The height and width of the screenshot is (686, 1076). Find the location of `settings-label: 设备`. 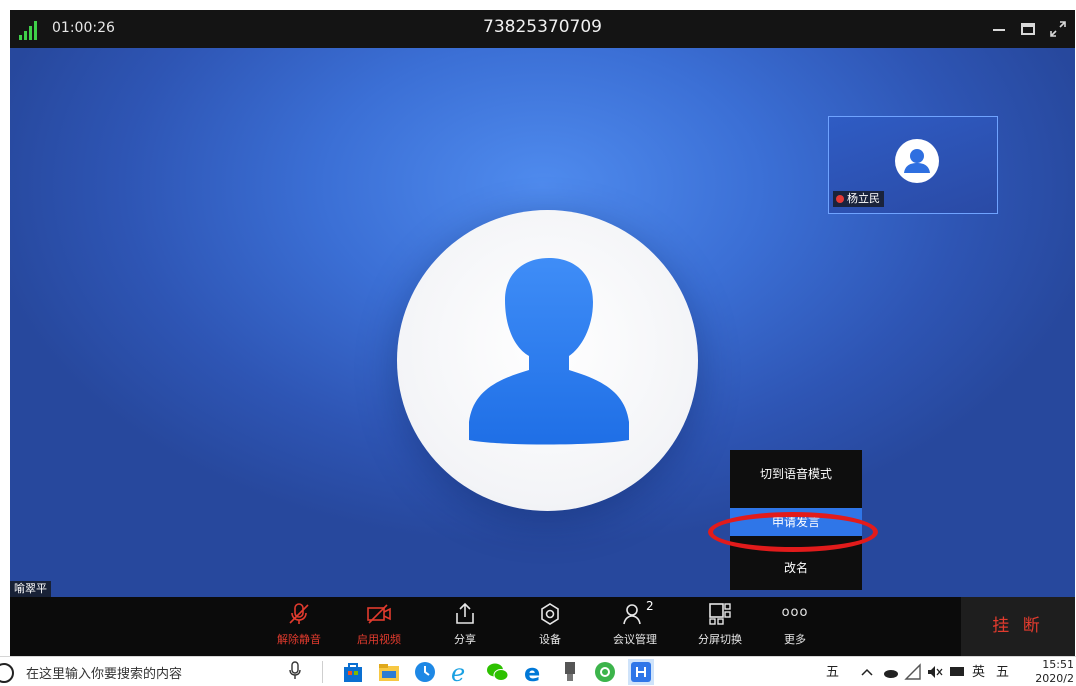

settings-label: 设备 is located at coordinates (550, 639).